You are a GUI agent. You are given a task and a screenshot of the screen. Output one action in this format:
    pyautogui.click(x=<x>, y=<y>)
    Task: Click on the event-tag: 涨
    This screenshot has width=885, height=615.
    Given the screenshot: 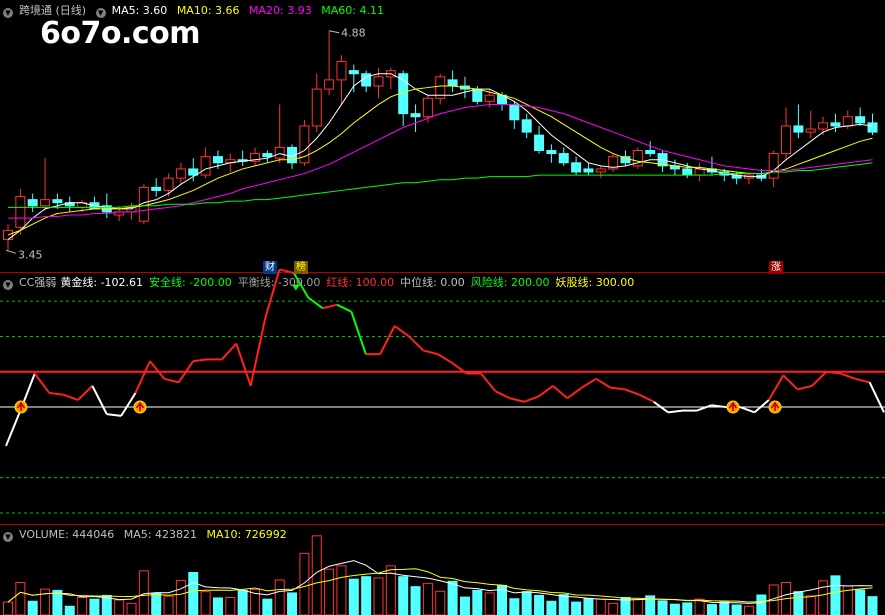 What is the action you would take?
    pyautogui.click(x=776, y=267)
    